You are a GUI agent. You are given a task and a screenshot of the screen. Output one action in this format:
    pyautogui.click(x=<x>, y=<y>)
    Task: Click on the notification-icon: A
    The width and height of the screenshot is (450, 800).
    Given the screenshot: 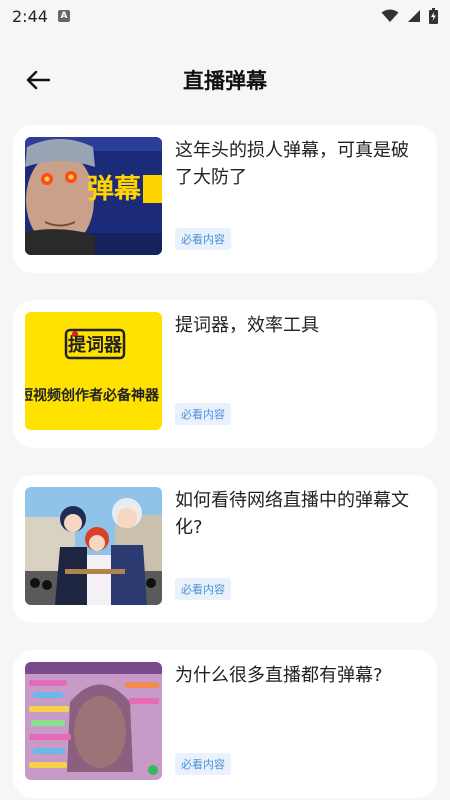 What is the action you would take?
    pyautogui.click(x=63, y=16)
    